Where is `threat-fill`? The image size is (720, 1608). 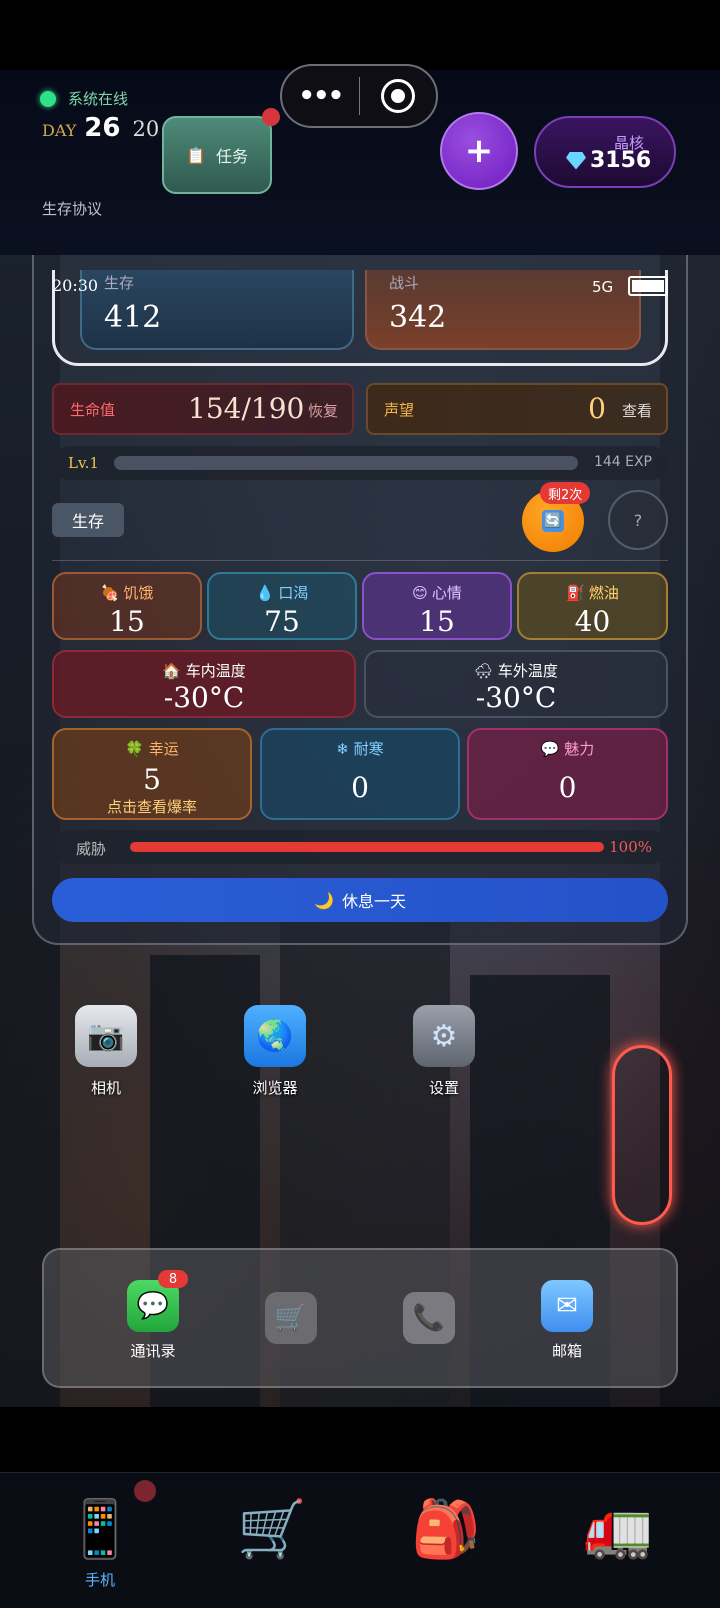
threat-fill is located at coordinates (367, 847).